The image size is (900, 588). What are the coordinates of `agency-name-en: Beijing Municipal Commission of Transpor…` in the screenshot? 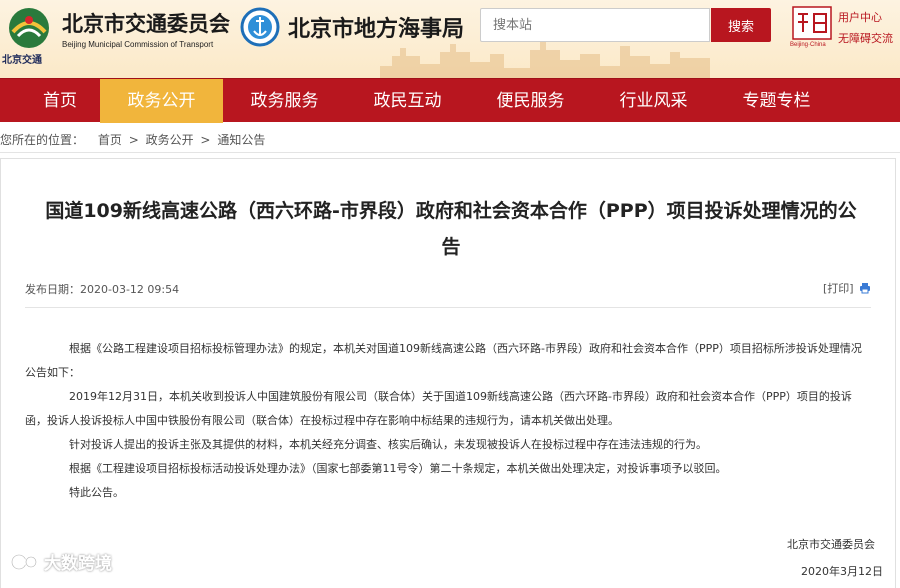 It's located at (138, 44).